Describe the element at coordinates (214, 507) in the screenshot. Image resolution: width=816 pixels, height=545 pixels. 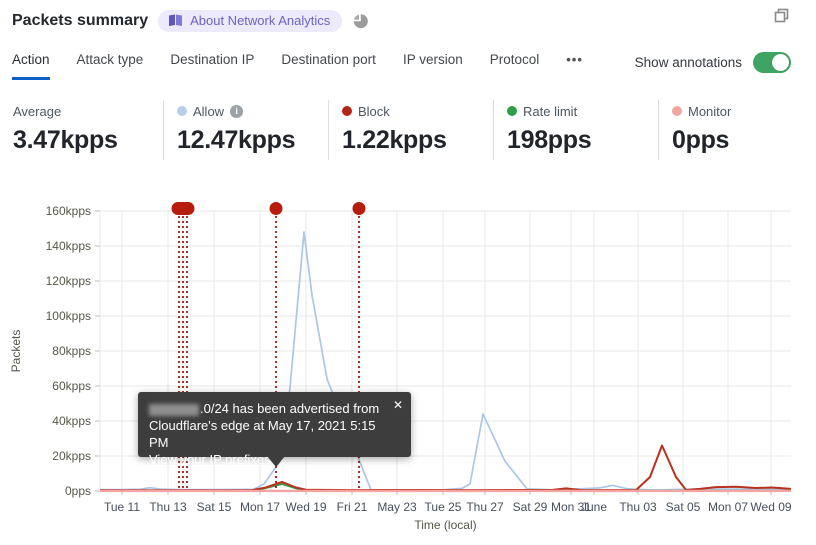
I see `x-tick-label: Sat 15` at that location.